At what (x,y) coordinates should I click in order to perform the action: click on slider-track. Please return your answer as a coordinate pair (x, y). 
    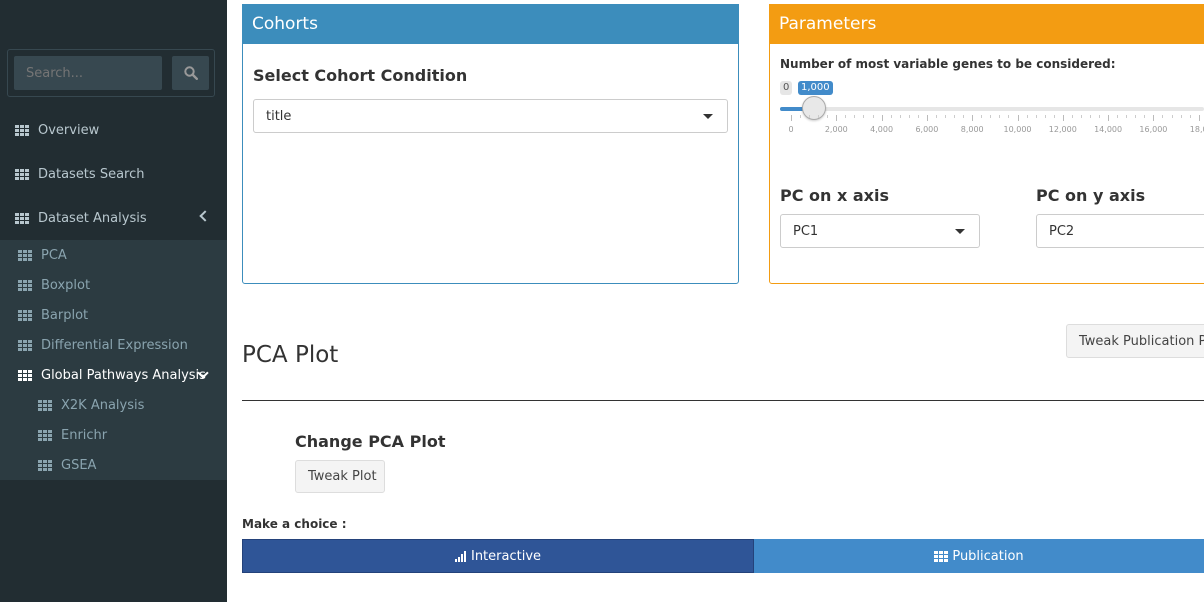
    Looking at the image, I should click on (992, 109).